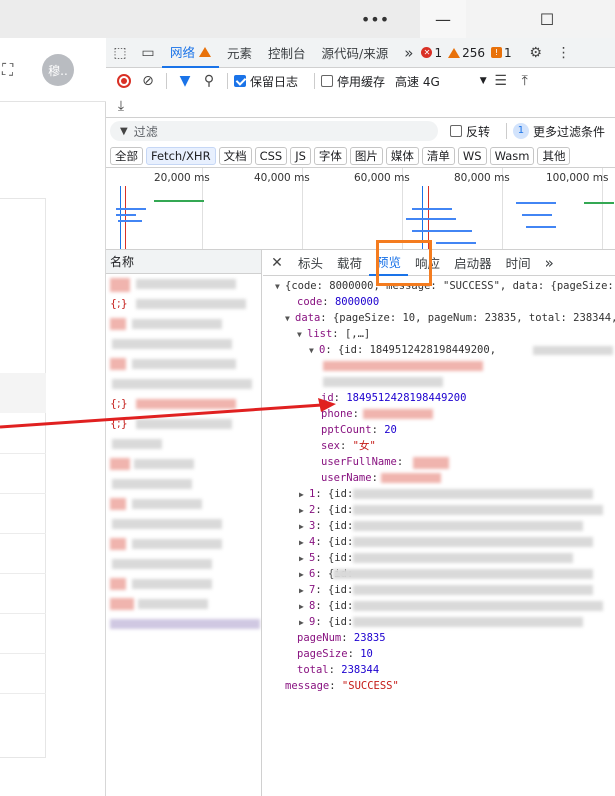 The image size is (615, 796). Describe the element at coordinates (235, 155) in the screenshot. I see `type-doc: 文档` at that location.